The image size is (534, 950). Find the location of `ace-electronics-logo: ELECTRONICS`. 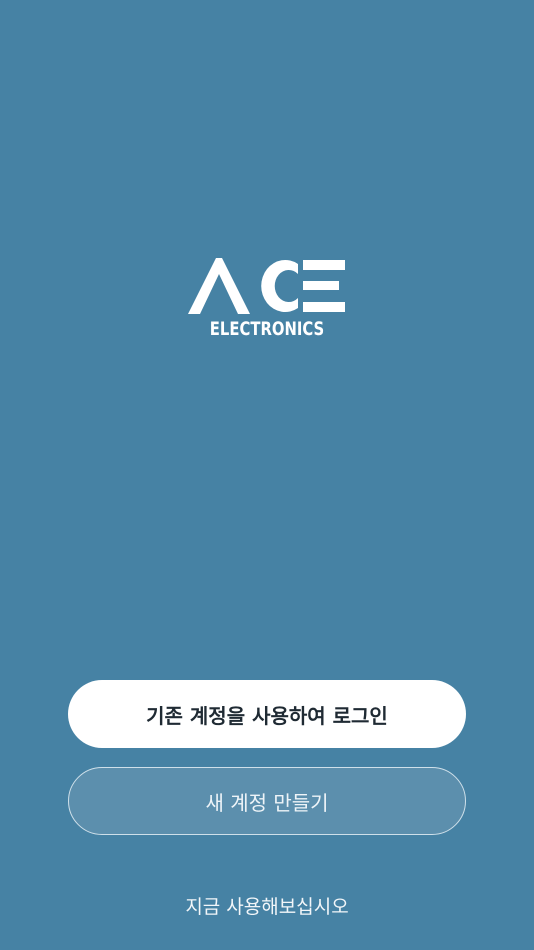

ace-electronics-logo: ELECTRONICS is located at coordinates (267, 300).